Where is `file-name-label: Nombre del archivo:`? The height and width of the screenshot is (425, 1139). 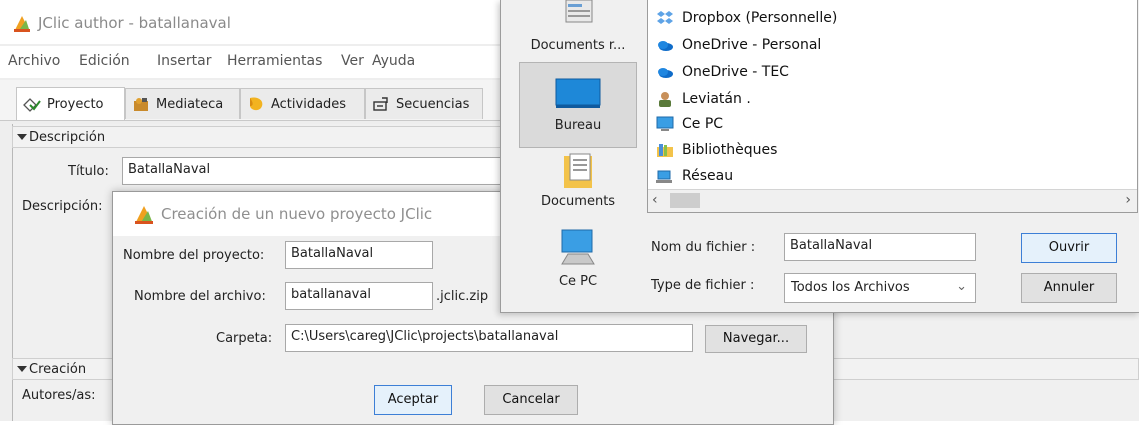 file-name-label: Nombre del archivo: is located at coordinates (200, 296).